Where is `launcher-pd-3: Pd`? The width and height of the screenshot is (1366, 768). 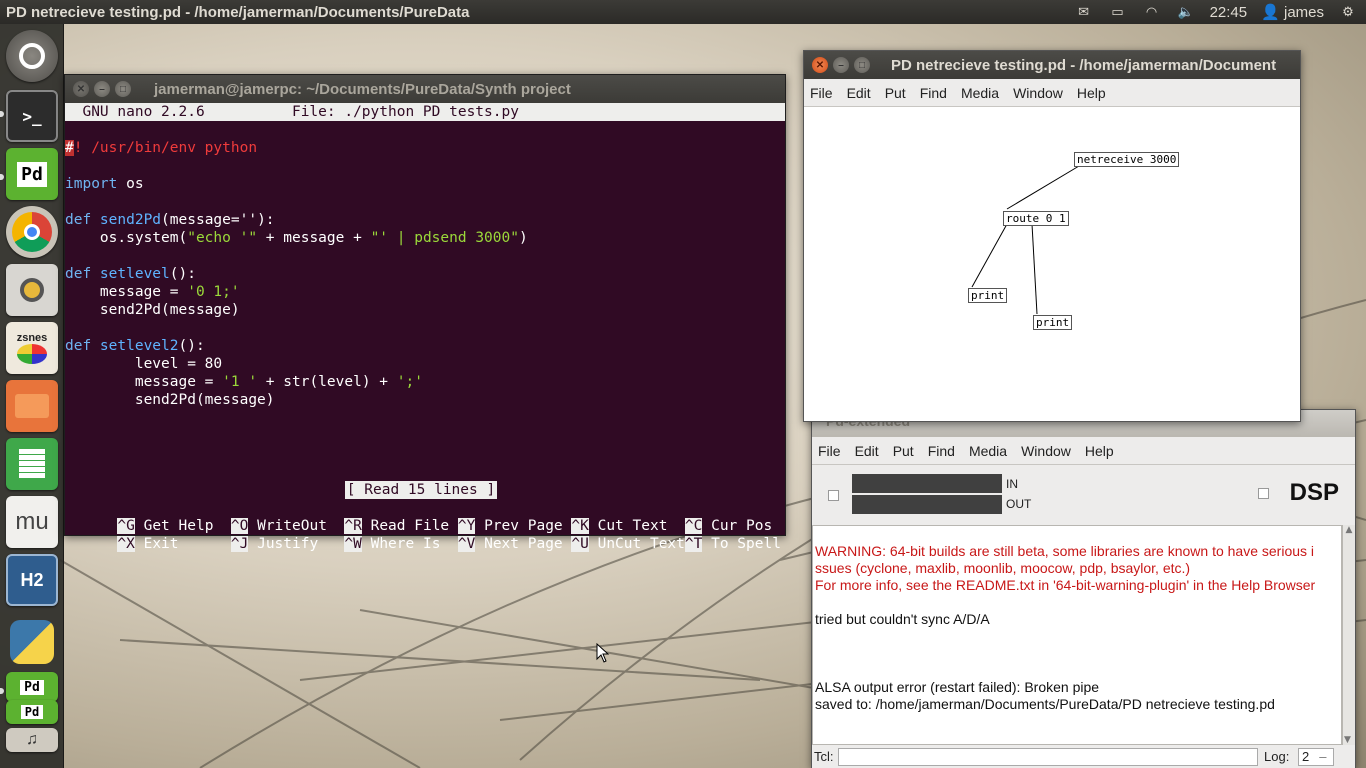 launcher-pd-3: Pd is located at coordinates (32, 712).